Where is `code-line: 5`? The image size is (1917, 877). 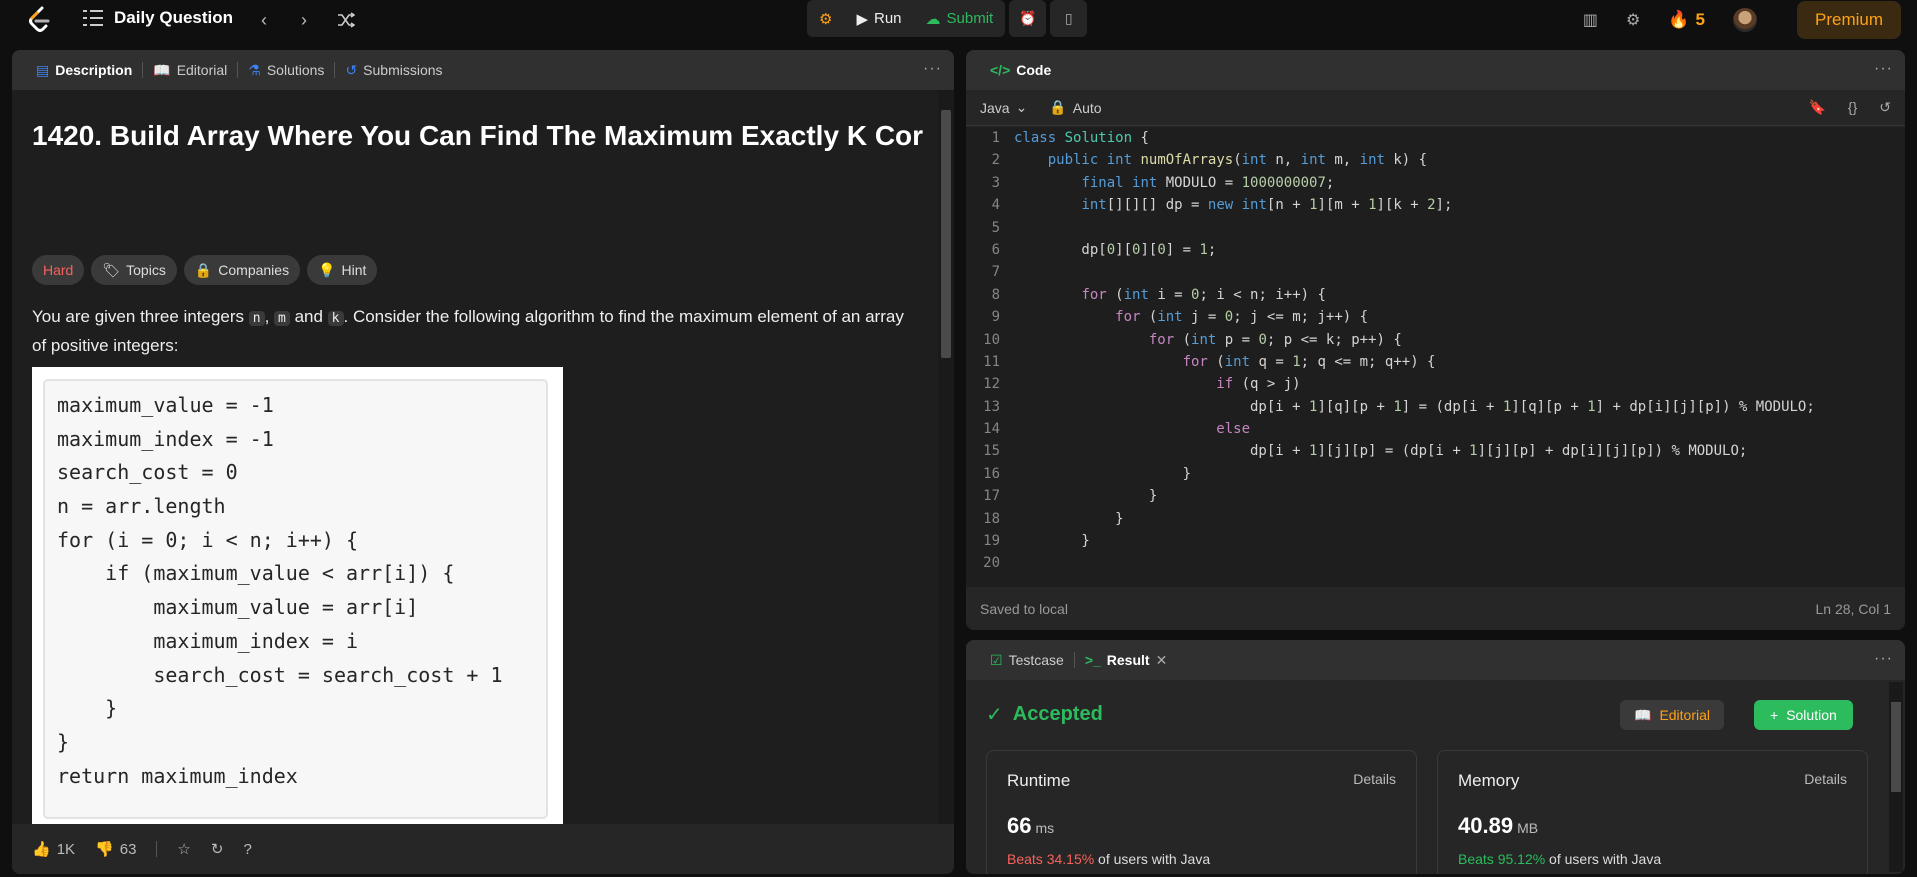
code-line: 5 is located at coordinates (1435, 228).